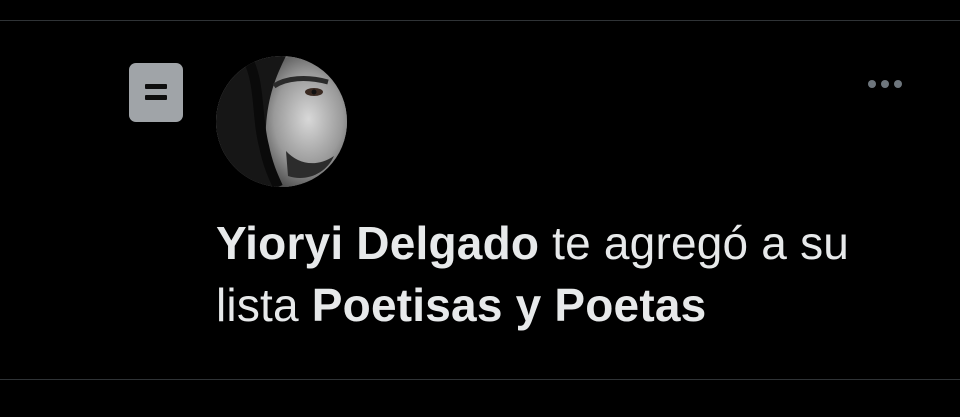 This screenshot has height=417, width=960. What do you see at coordinates (377, 243) in the screenshot?
I see `user-name-link: Yioryi Delgado` at bounding box center [377, 243].